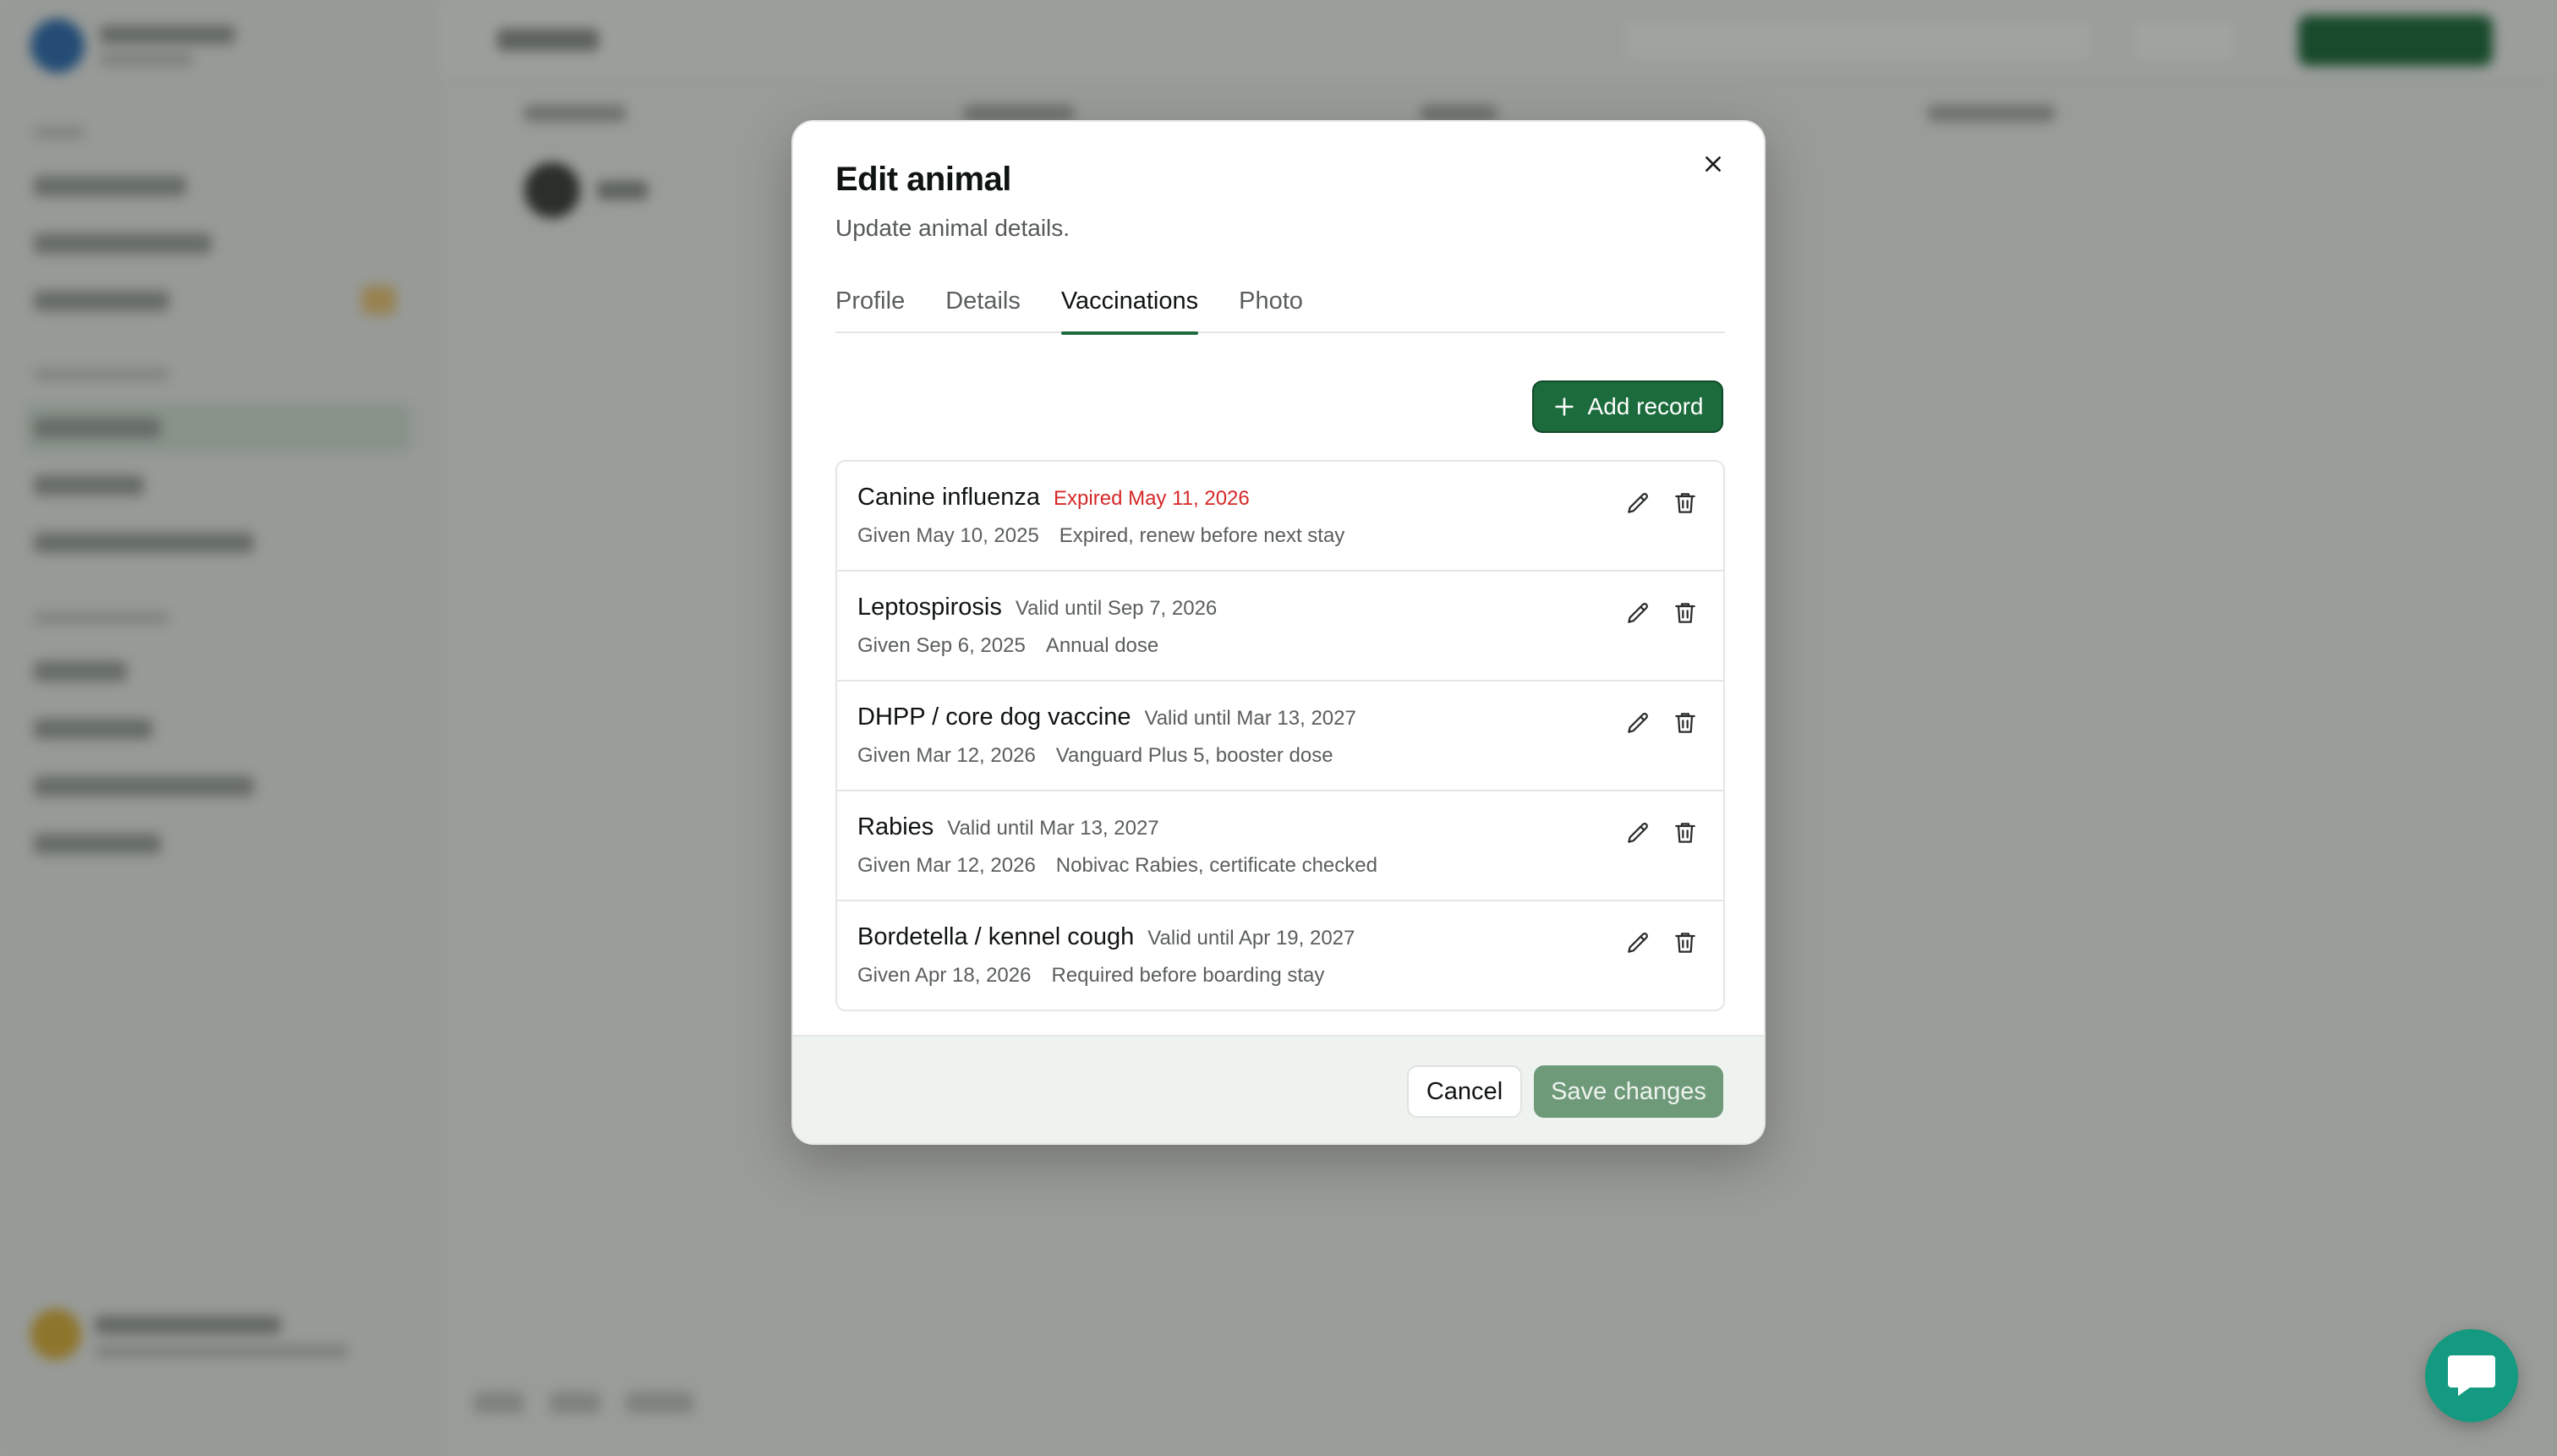 Image resolution: width=2557 pixels, height=1456 pixels. What do you see at coordinates (1251, 938) in the screenshot?
I see `vaccine-status: Valid until Apr 19, 2027` at bounding box center [1251, 938].